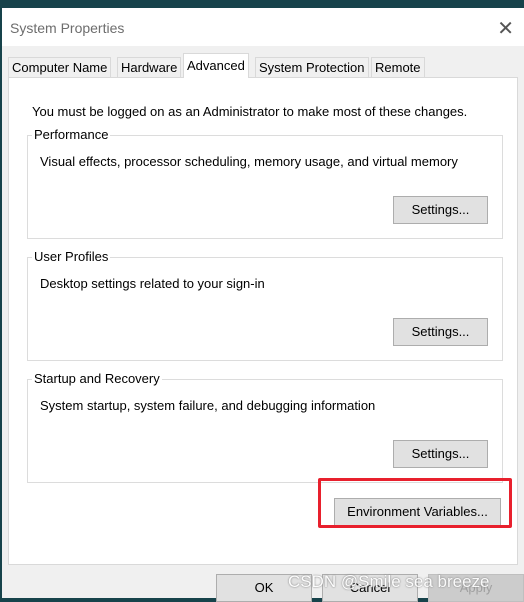  I want to click on tab-advanced: Advanced, so click(216, 65).